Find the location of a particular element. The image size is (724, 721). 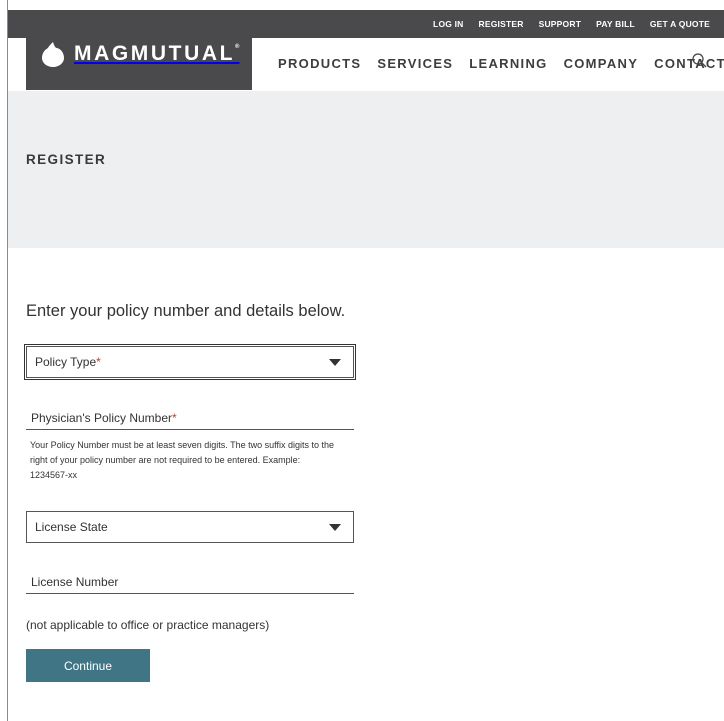

policy-type-select: Policy Type* is located at coordinates (190, 362).